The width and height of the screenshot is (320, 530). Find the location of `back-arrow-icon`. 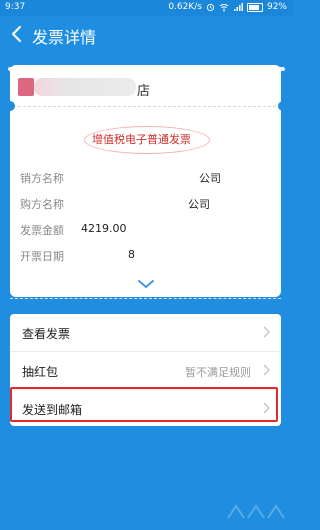

back-arrow-icon is located at coordinates (17, 34).